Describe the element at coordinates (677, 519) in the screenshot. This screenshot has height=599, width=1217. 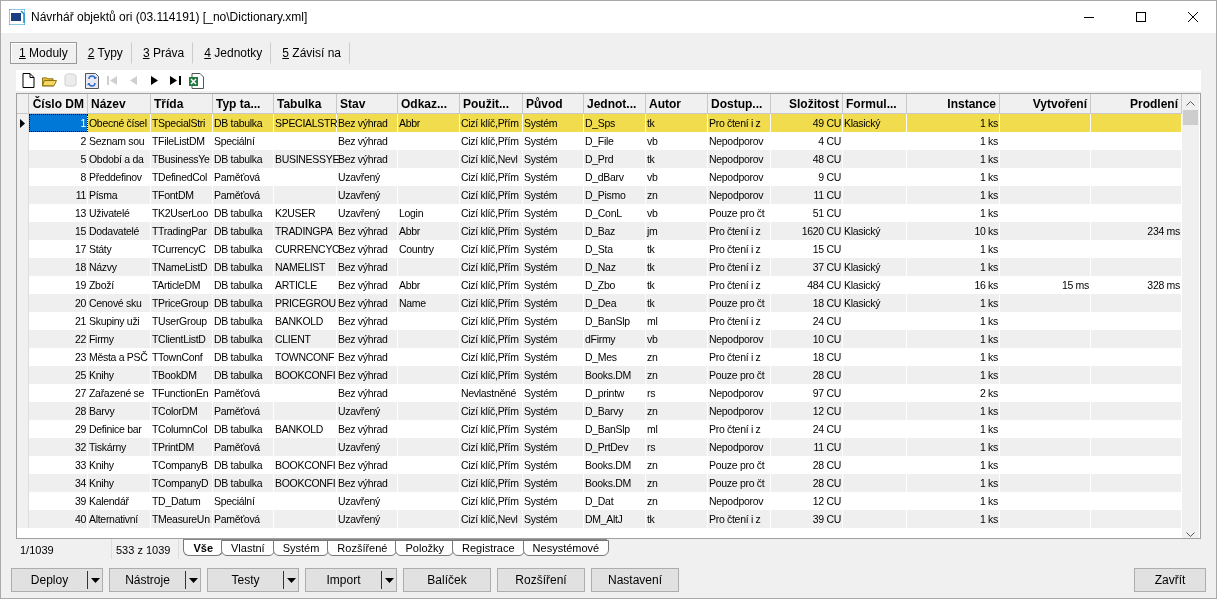
I see `table-cell: tk` at that location.